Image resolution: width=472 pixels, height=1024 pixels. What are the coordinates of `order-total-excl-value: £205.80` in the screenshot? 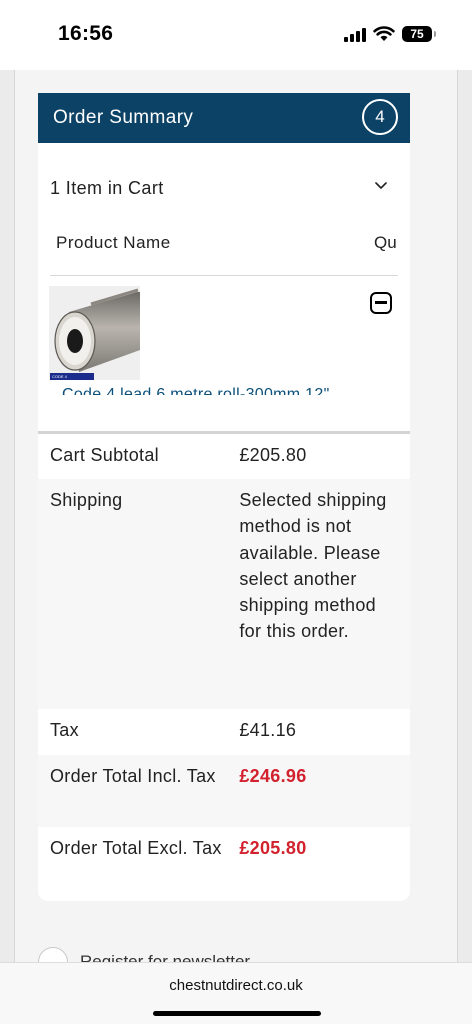 It's located at (273, 848).